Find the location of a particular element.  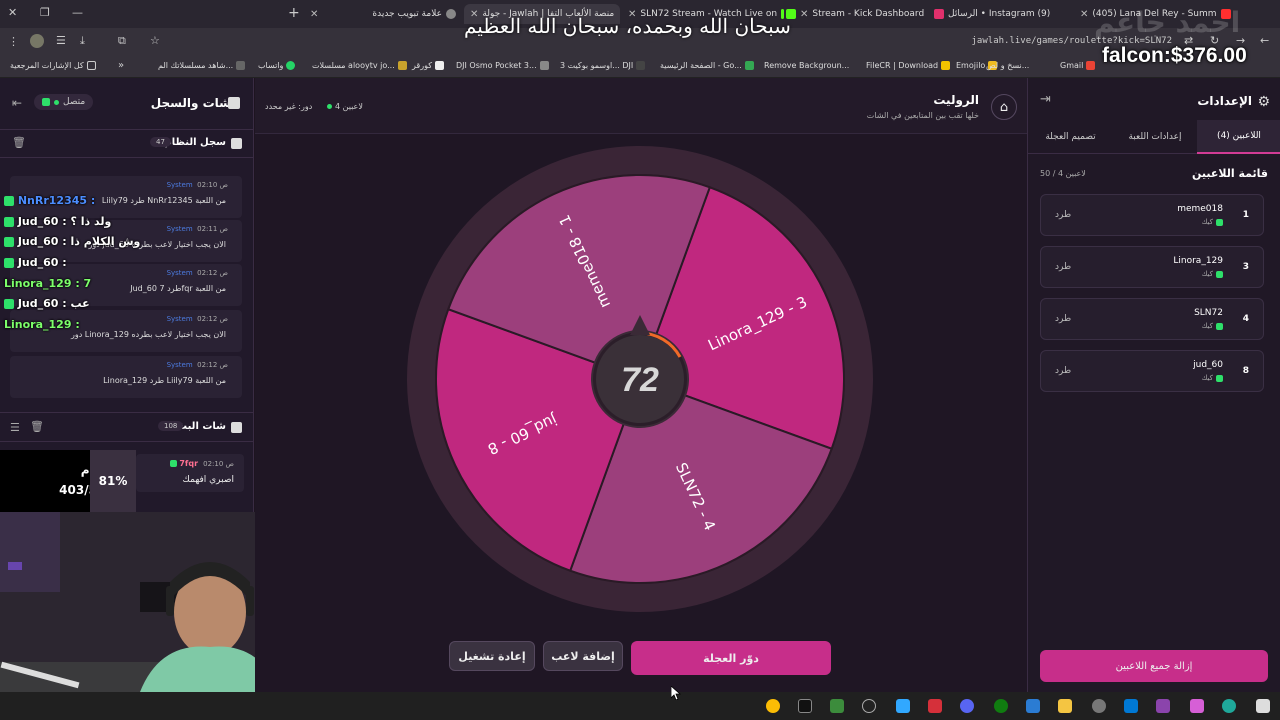

add-player-button: إضافة لاعب is located at coordinates (583, 656).